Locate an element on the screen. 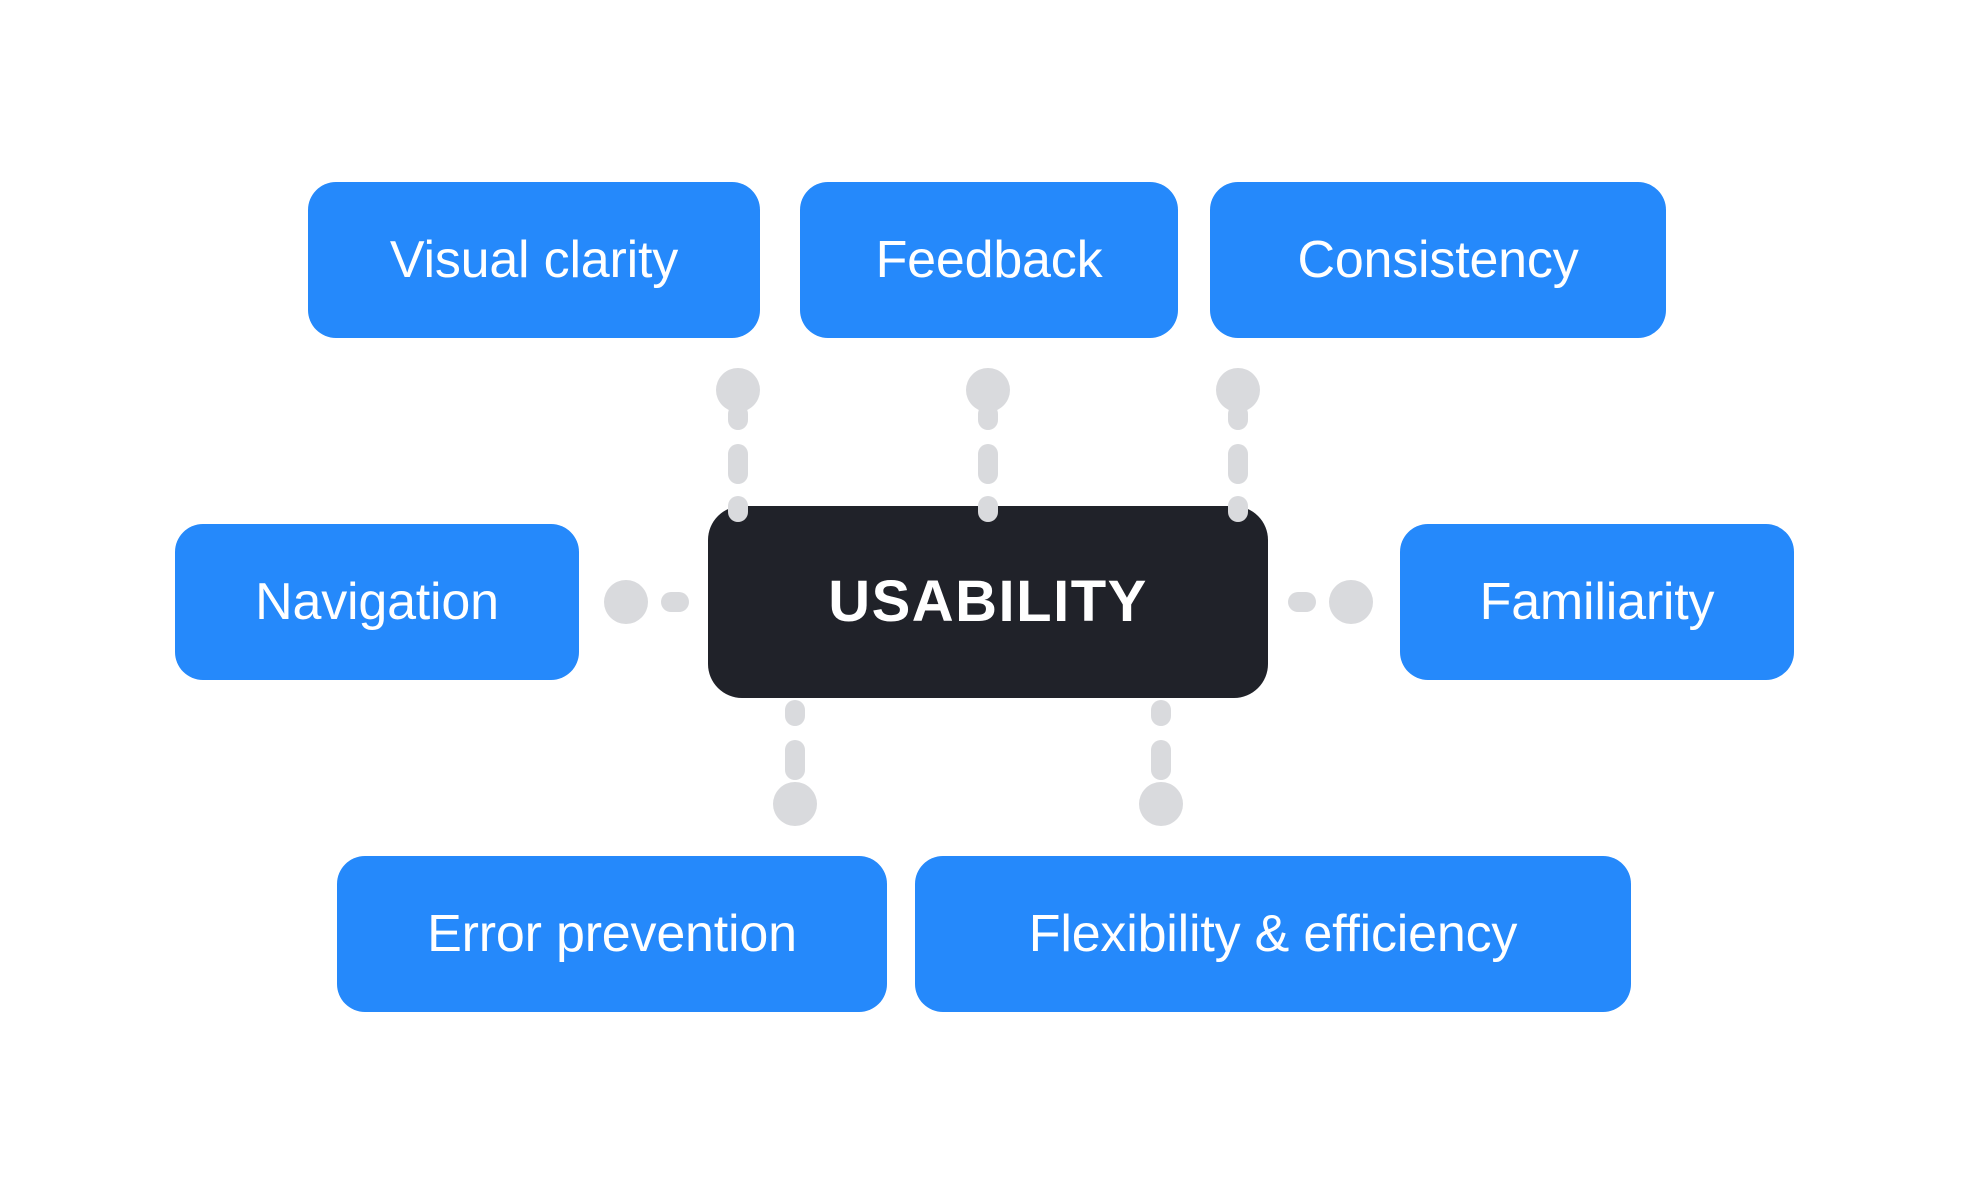 The height and width of the screenshot is (1200, 1968). branch-label-navigation: Navigation is located at coordinates (377, 602).